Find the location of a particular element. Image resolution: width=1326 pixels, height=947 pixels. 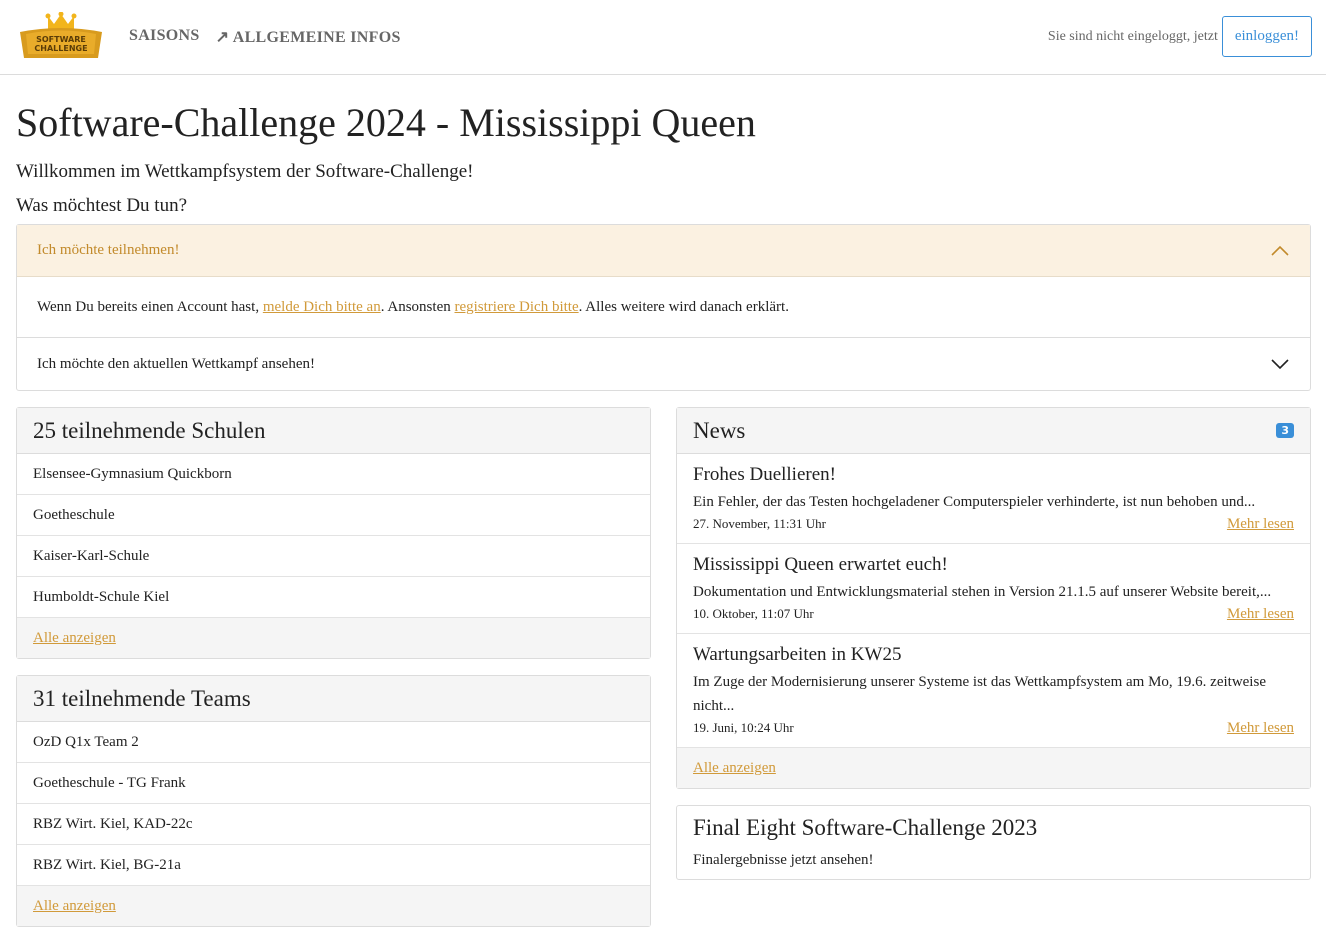

teams-header: 31 teilnehmende Teams is located at coordinates (333, 699).